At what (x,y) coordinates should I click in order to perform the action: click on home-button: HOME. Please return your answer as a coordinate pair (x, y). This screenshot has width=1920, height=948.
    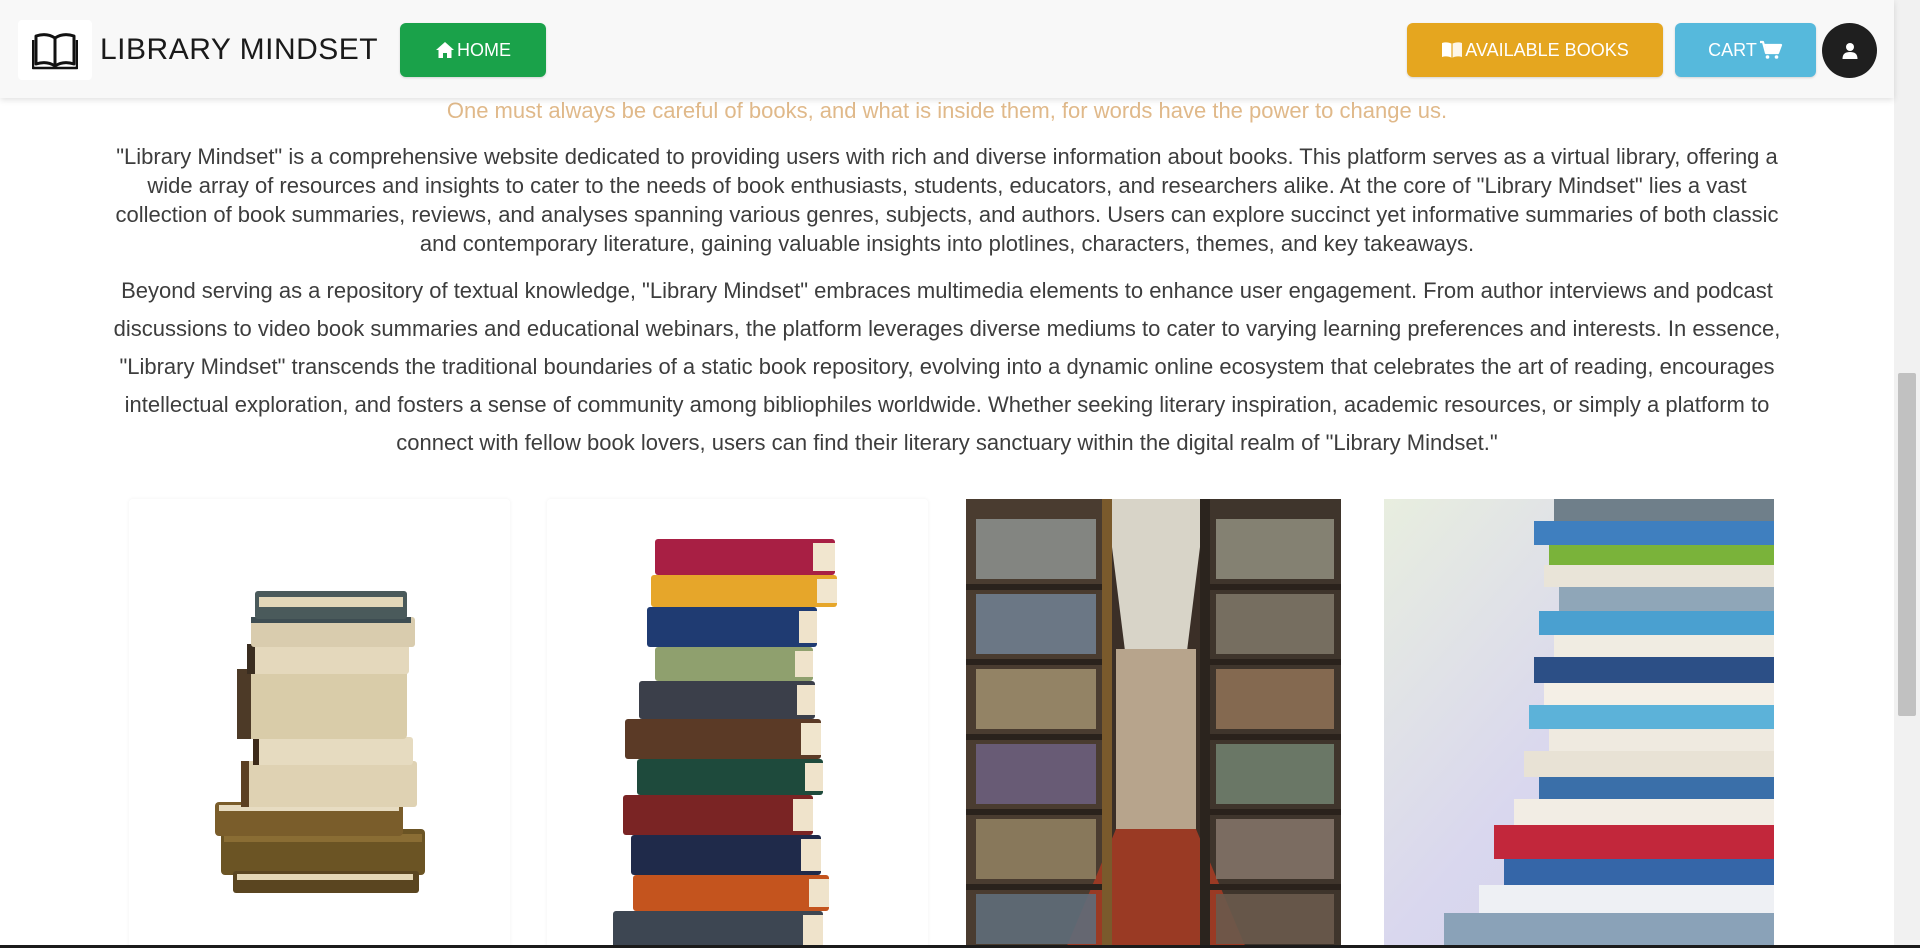
    Looking at the image, I should click on (473, 50).